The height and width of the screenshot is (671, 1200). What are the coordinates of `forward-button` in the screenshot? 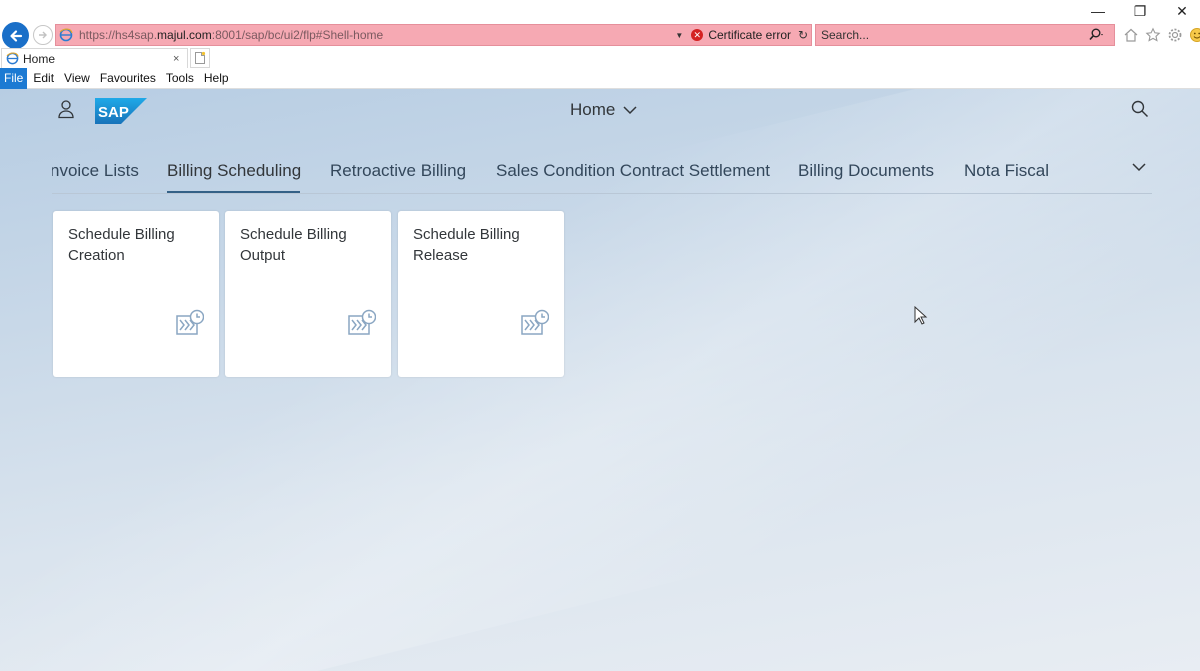 It's located at (43, 35).